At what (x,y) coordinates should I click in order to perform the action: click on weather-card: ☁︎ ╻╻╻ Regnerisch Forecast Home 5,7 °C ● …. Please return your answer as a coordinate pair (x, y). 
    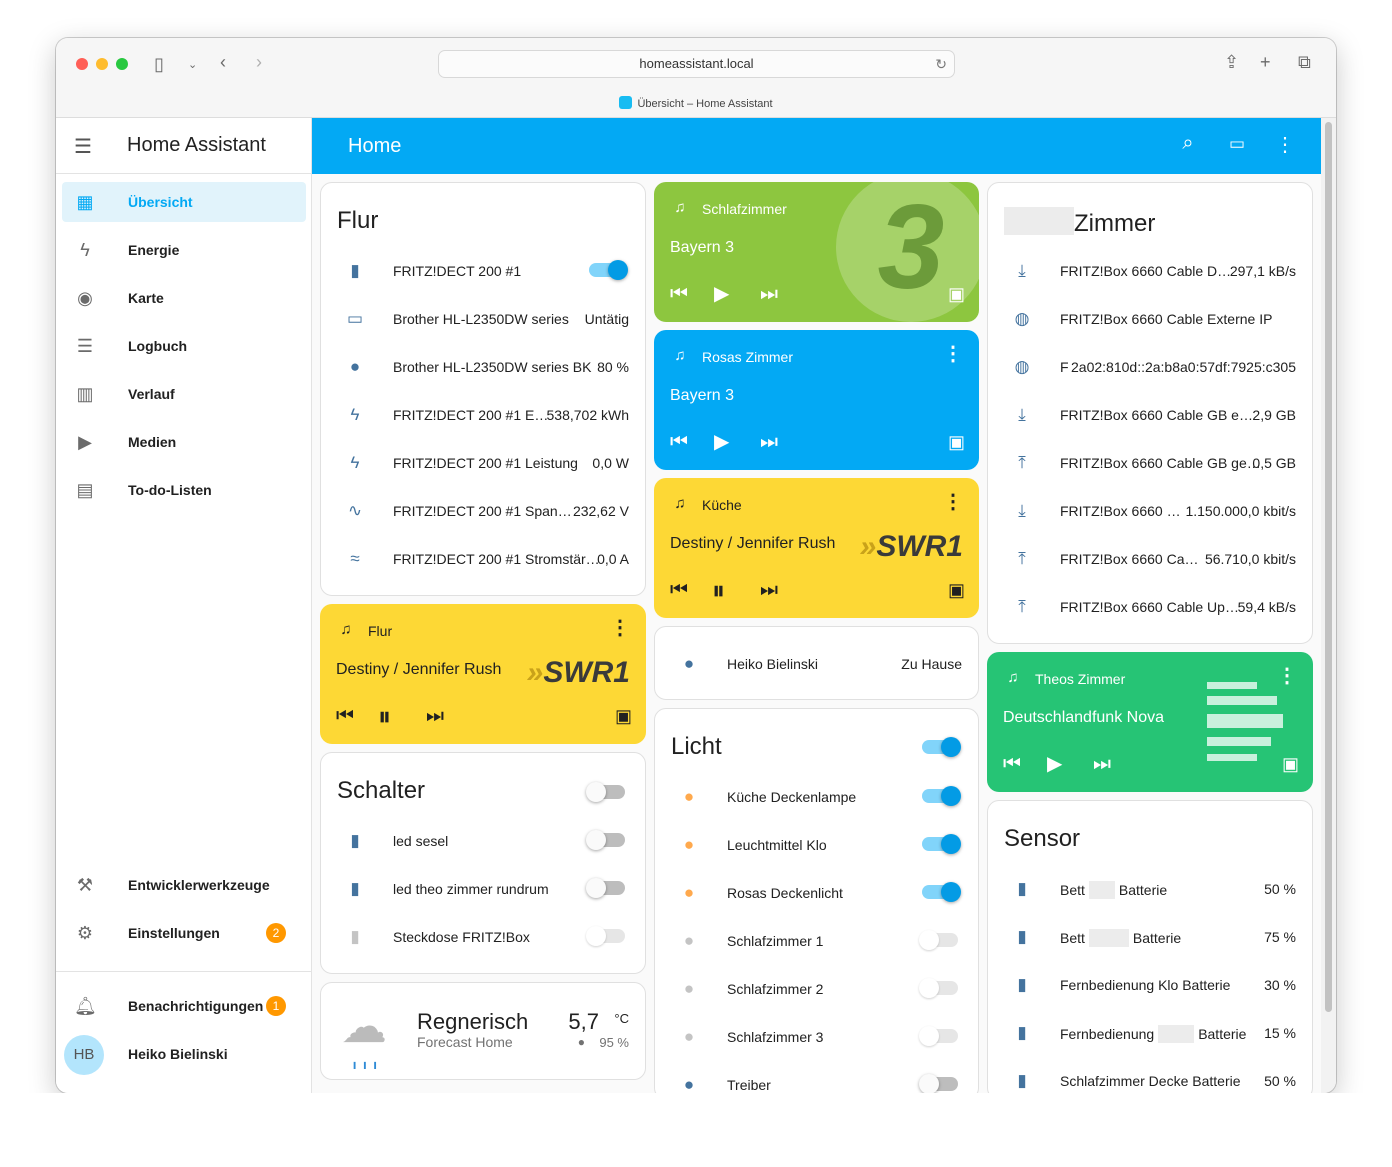
    Looking at the image, I should click on (483, 1031).